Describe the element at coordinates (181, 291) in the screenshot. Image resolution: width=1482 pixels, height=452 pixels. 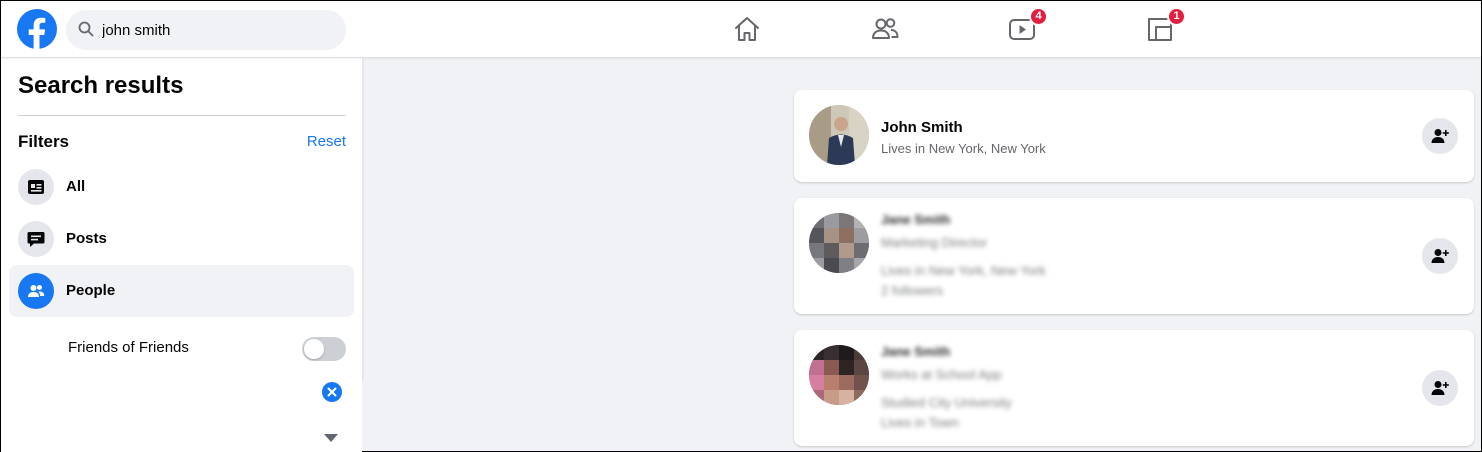
I see `filter-item-people: People` at that location.